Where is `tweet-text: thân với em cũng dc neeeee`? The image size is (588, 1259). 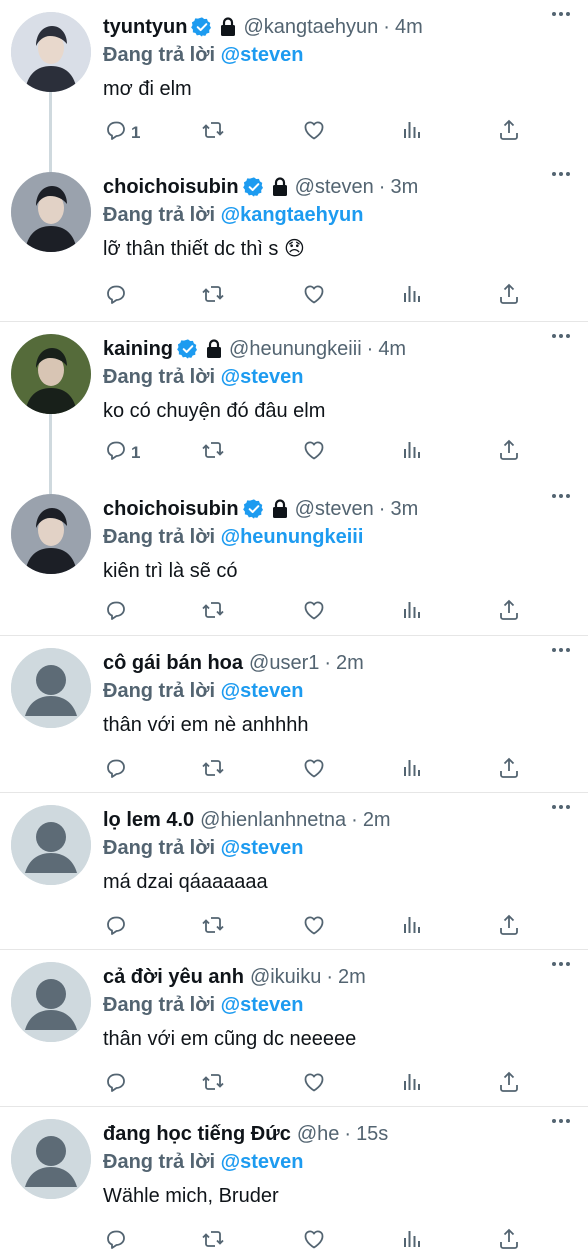
tweet-text: thân với em cũng dc neeeee is located at coordinates (230, 1039).